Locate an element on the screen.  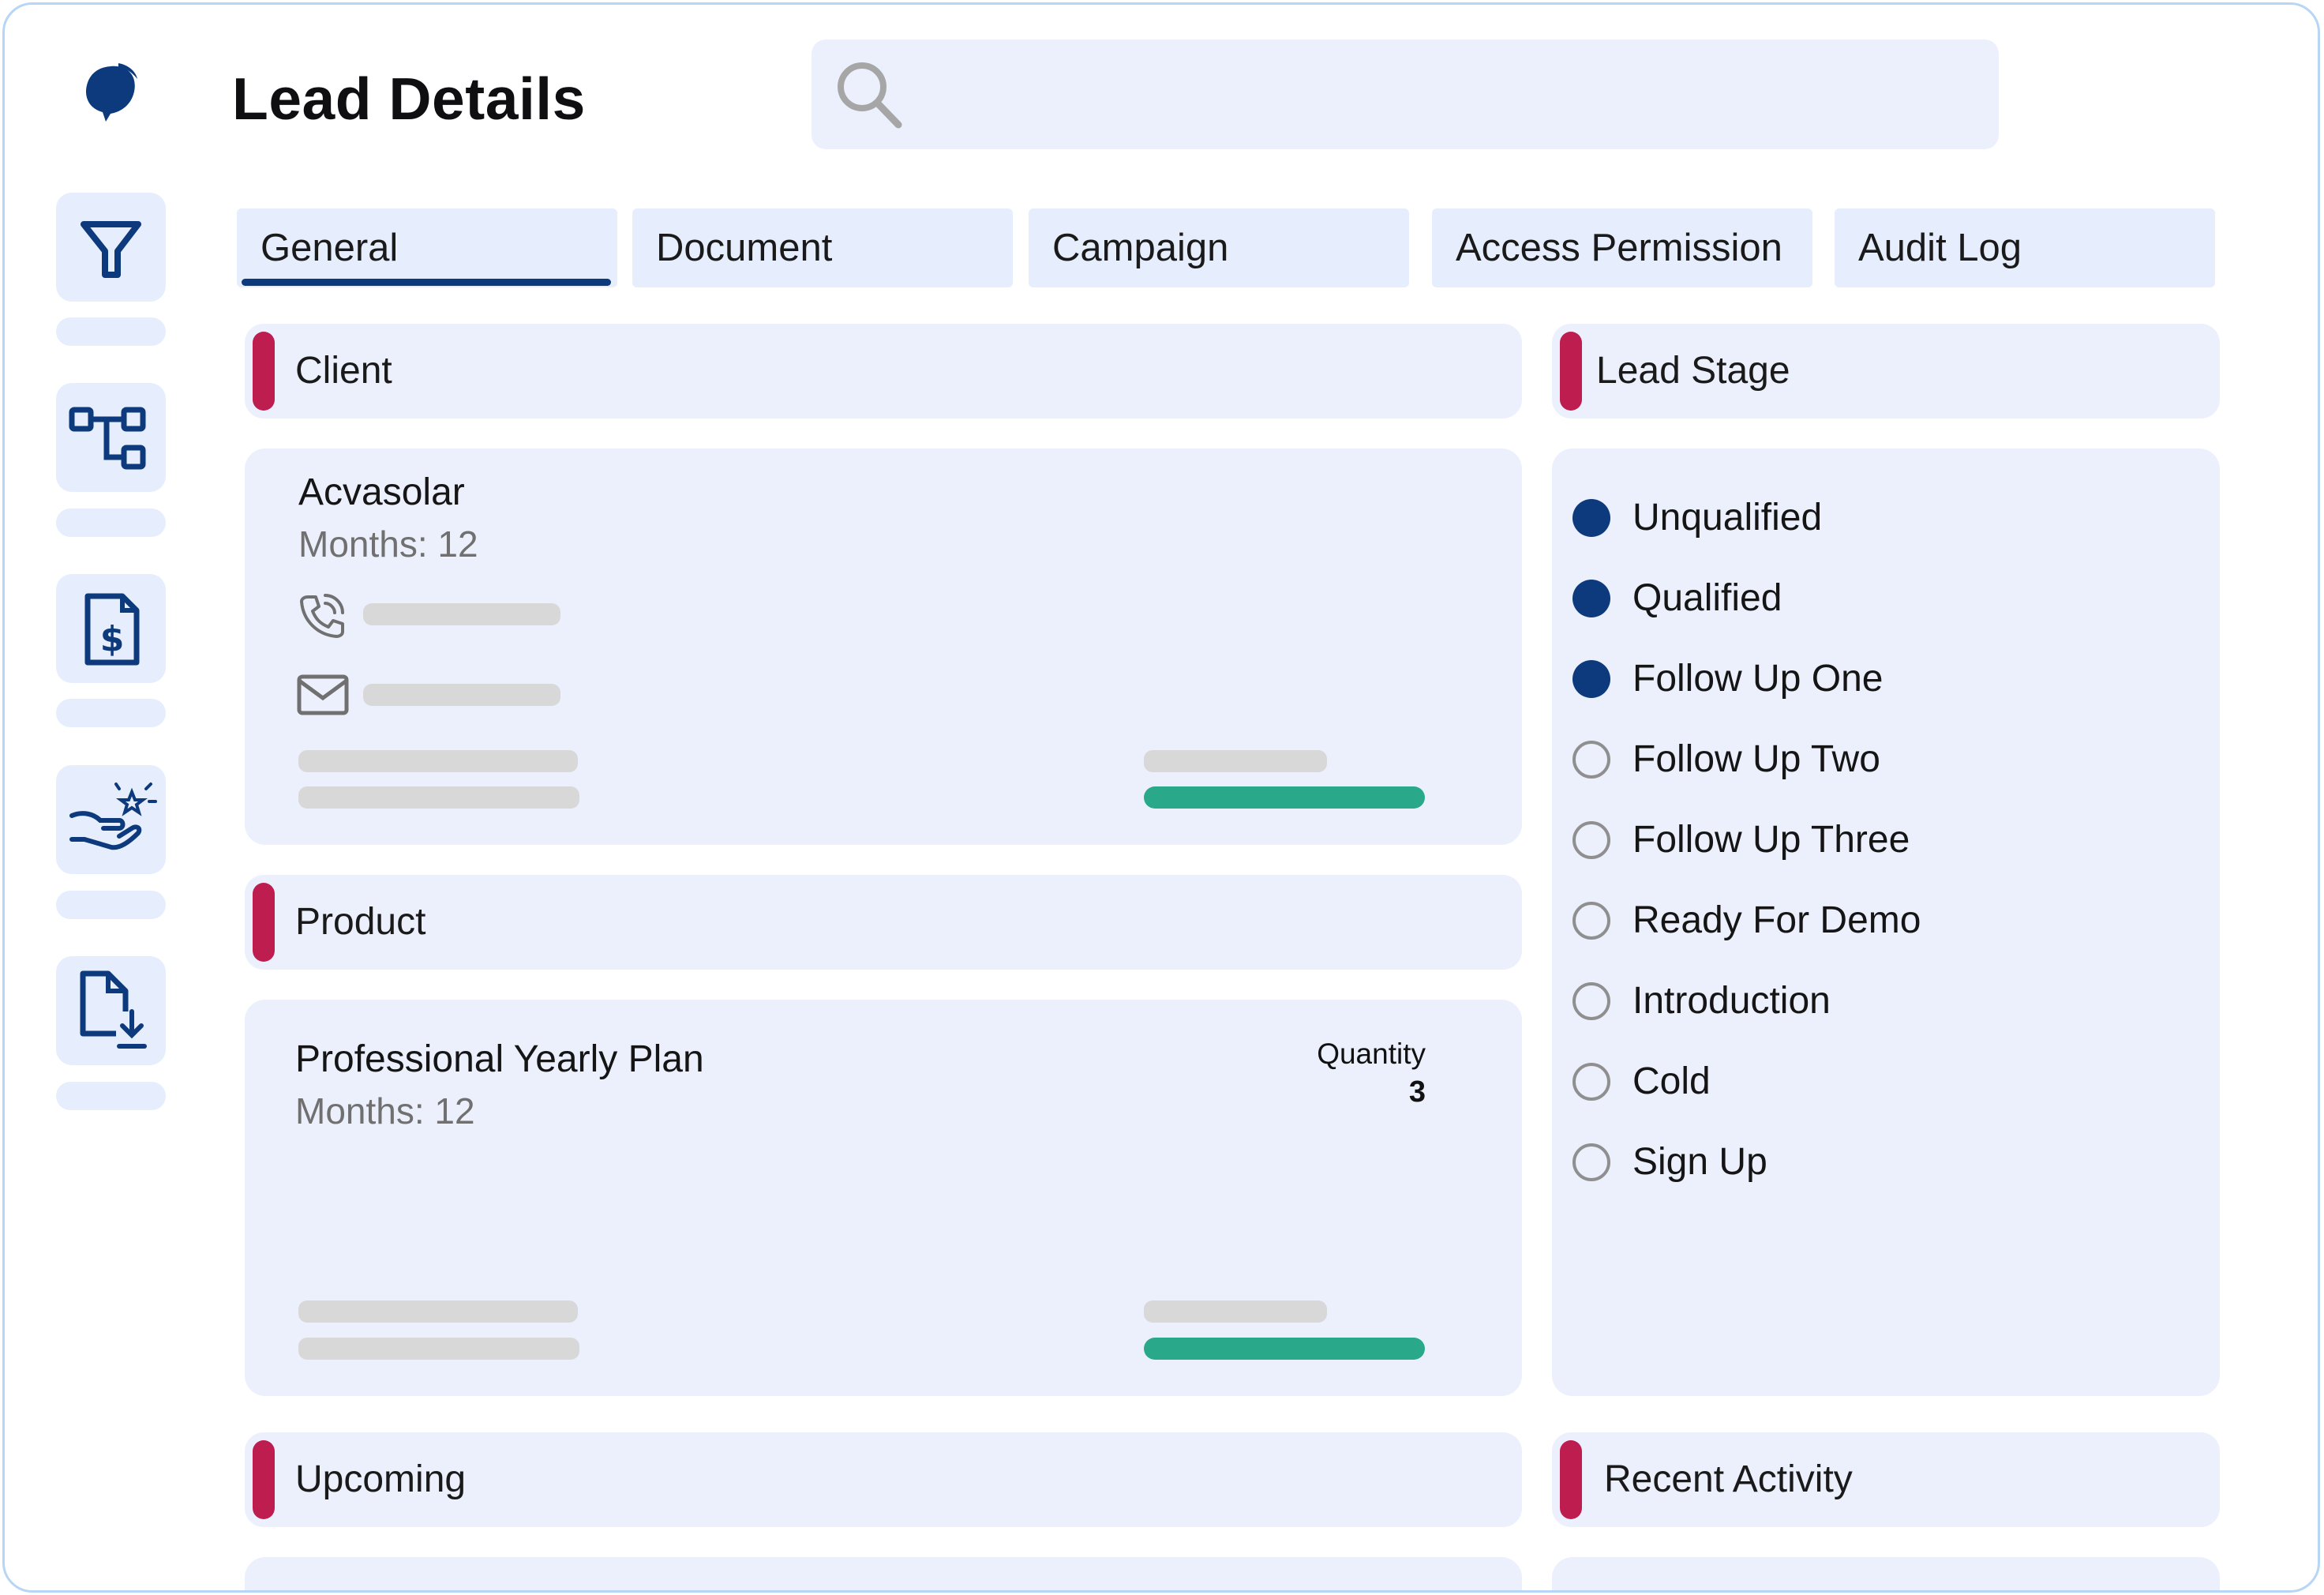
quantity-block: Quantity 3 is located at coordinates (1348, 1077).